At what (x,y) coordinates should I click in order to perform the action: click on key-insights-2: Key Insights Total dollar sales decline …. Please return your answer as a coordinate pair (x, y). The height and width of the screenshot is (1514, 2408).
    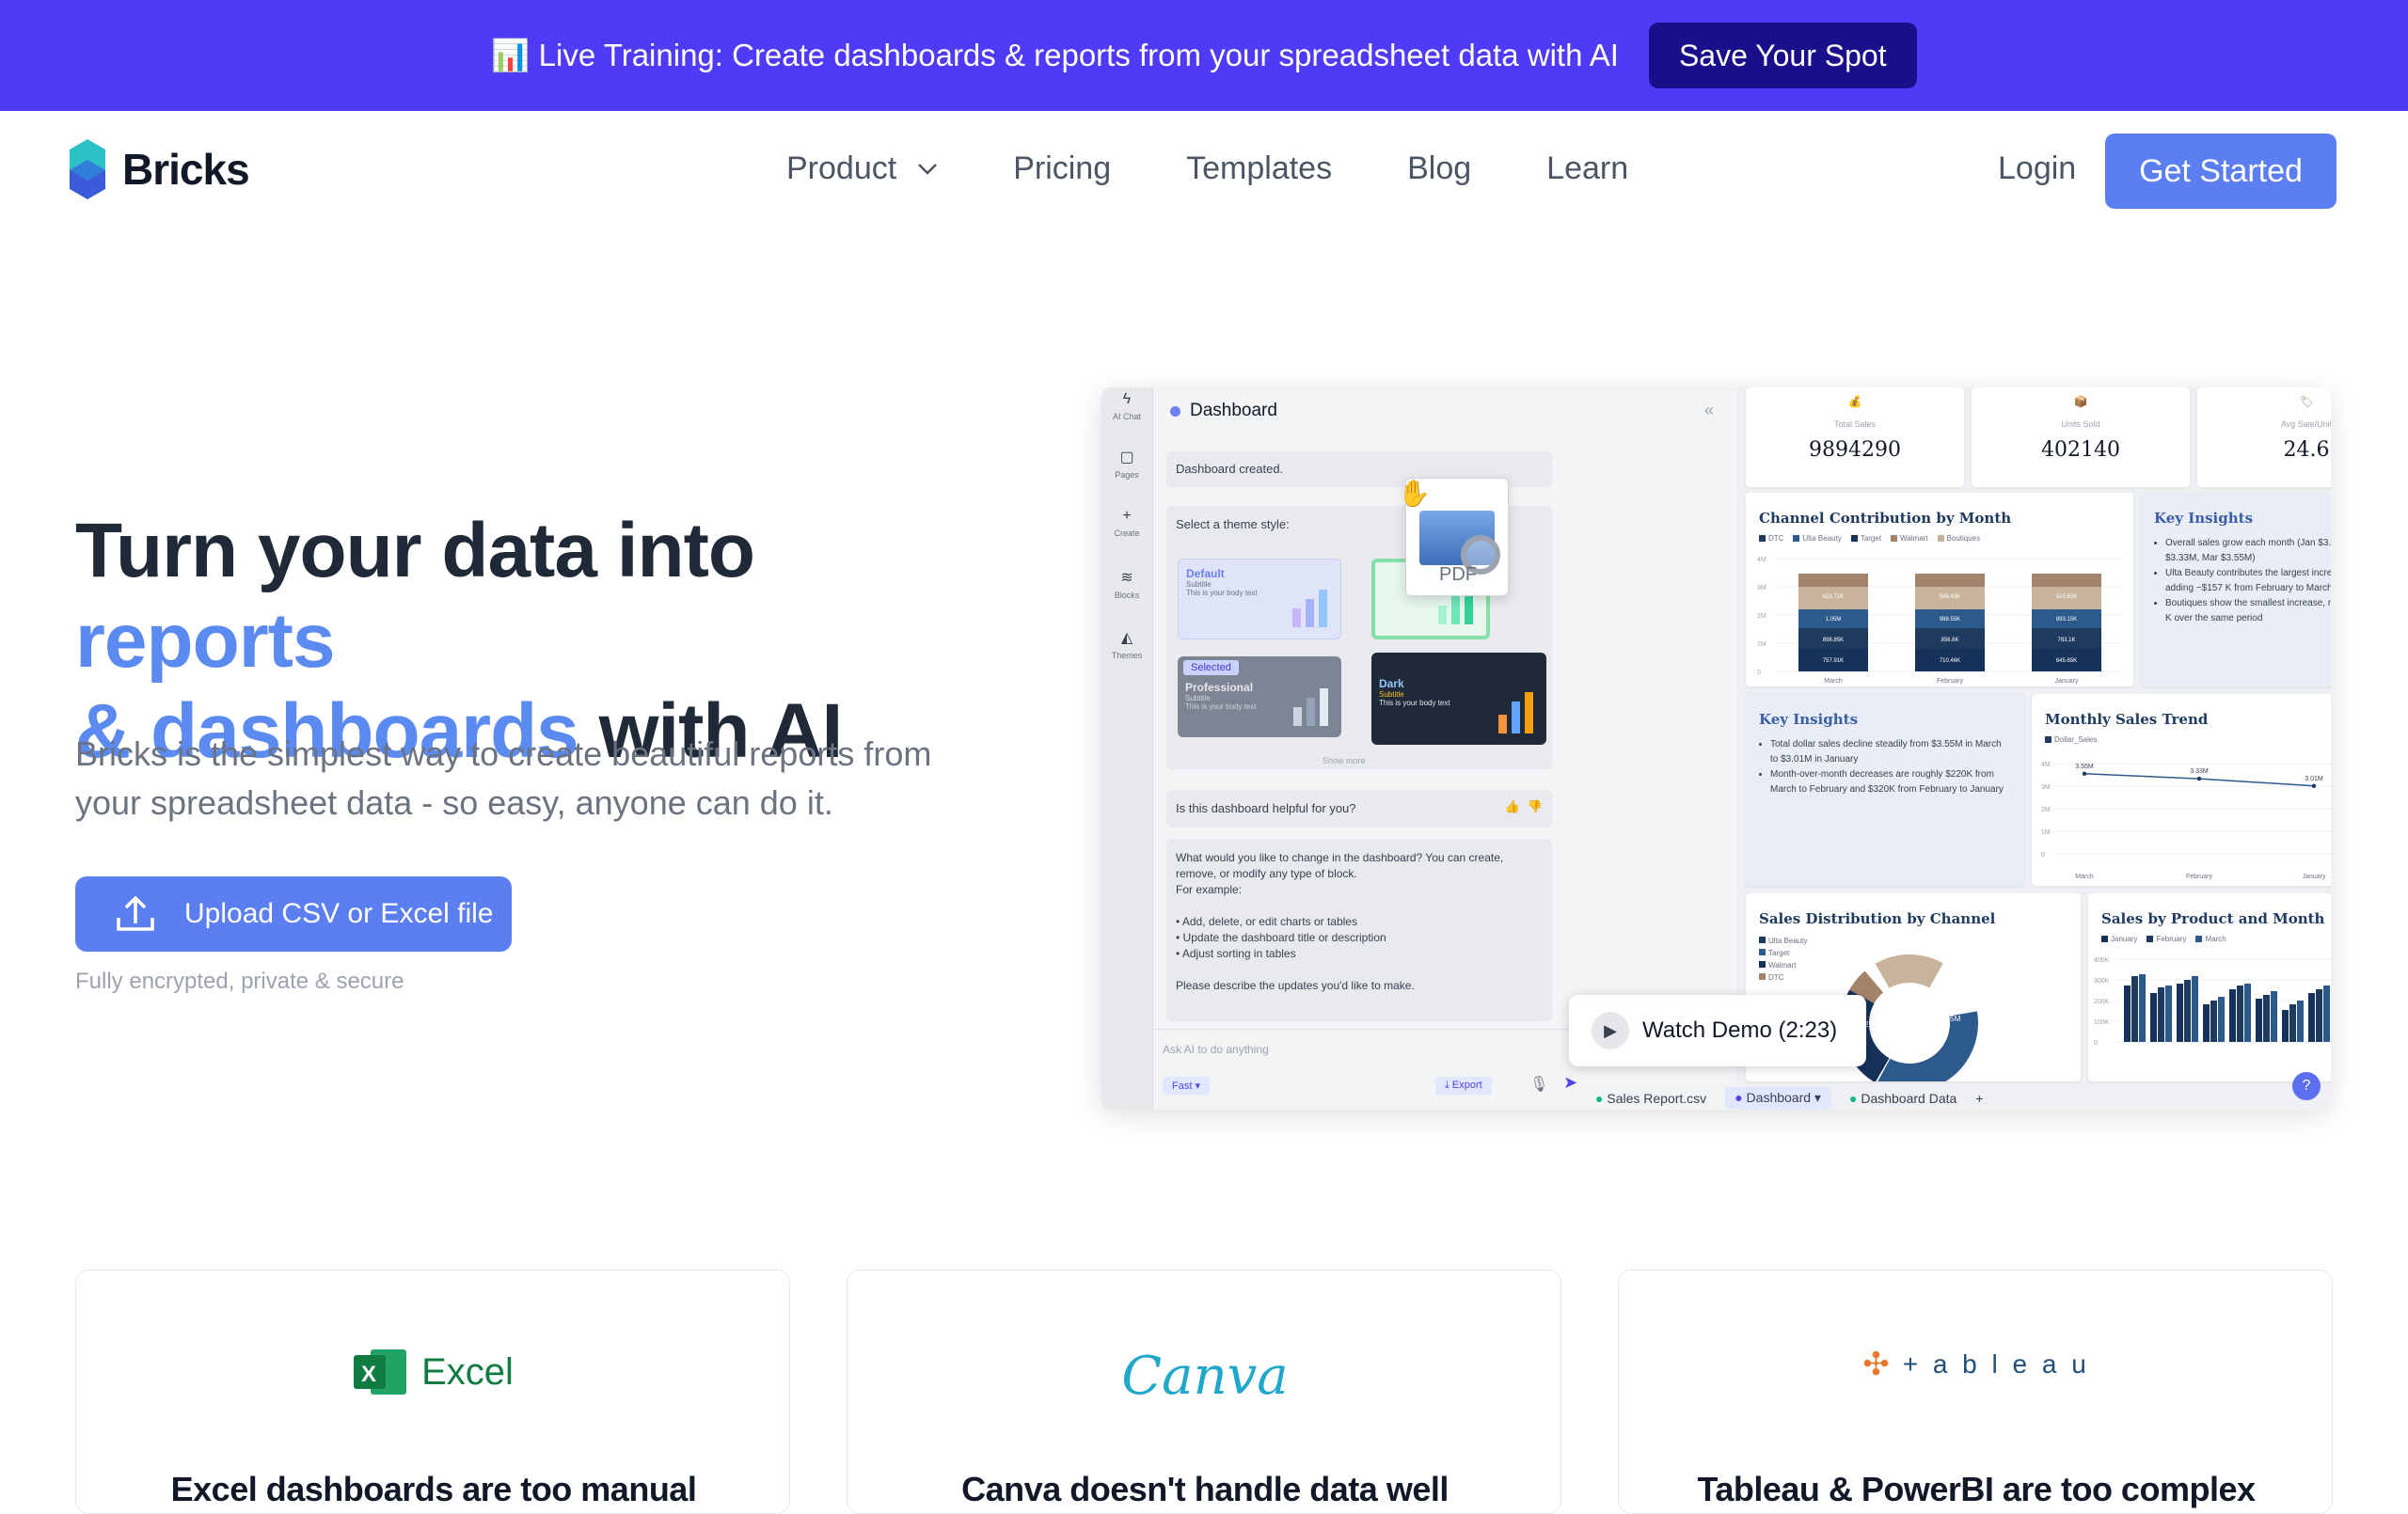
    Looking at the image, I should click on (1885, 790).